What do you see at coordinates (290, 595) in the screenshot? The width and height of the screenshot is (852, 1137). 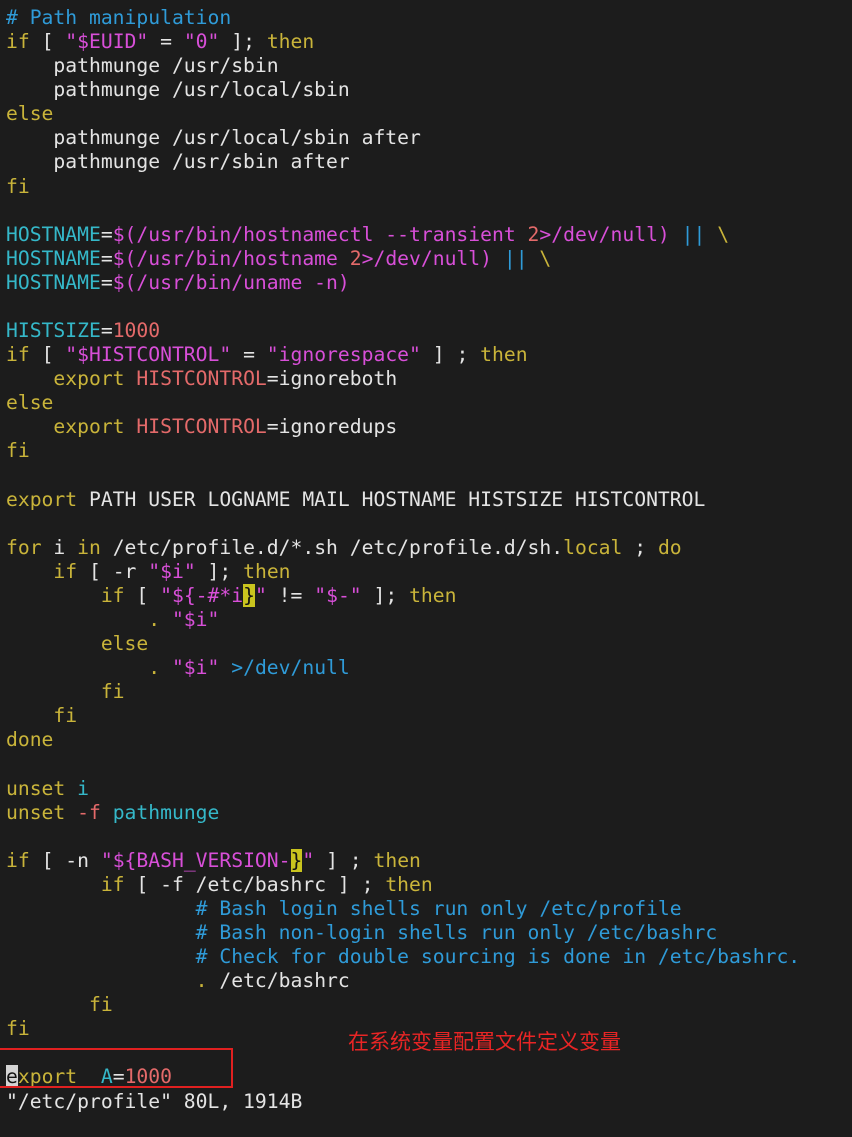 I see `code-token: !=` at bounding box center [290, 595].